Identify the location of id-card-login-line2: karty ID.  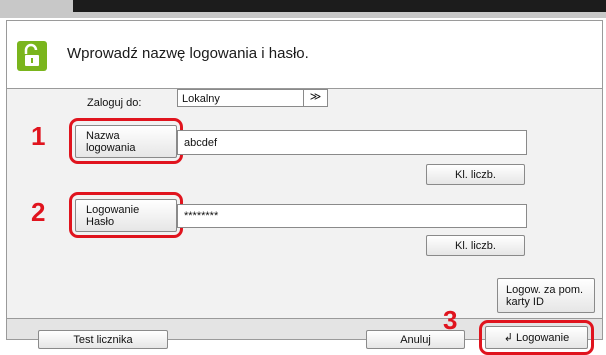
(525, 301).